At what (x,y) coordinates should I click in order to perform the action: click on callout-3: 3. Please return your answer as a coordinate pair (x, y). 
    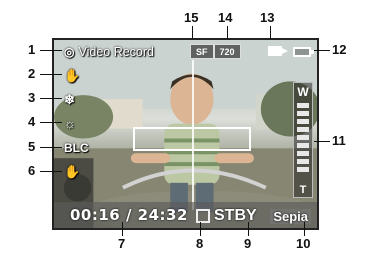
    Looking at the image, I should click on (32, 97).